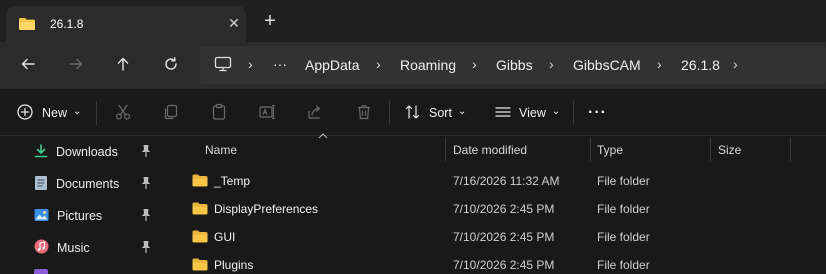 This screenshot has width=826, height=274. I want to click on column-header-type: Type, so click(610, 150).